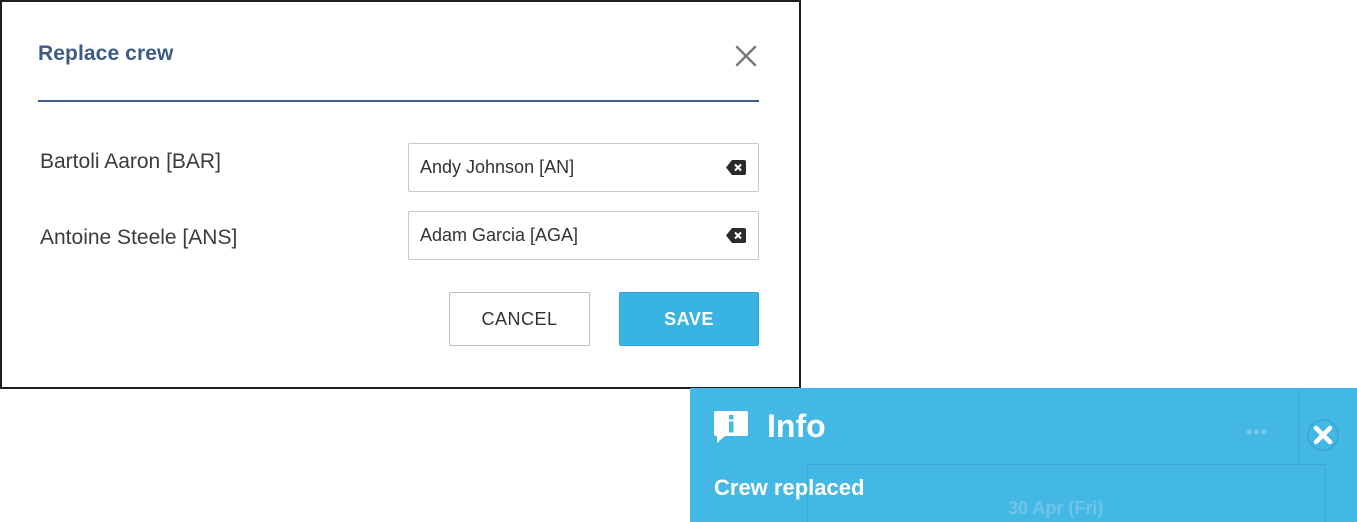 This screenshot has width=1357, height=522. Describe the element at coordinates (796, 426) in the screenshot. I see `toast-title: Info` at that location.